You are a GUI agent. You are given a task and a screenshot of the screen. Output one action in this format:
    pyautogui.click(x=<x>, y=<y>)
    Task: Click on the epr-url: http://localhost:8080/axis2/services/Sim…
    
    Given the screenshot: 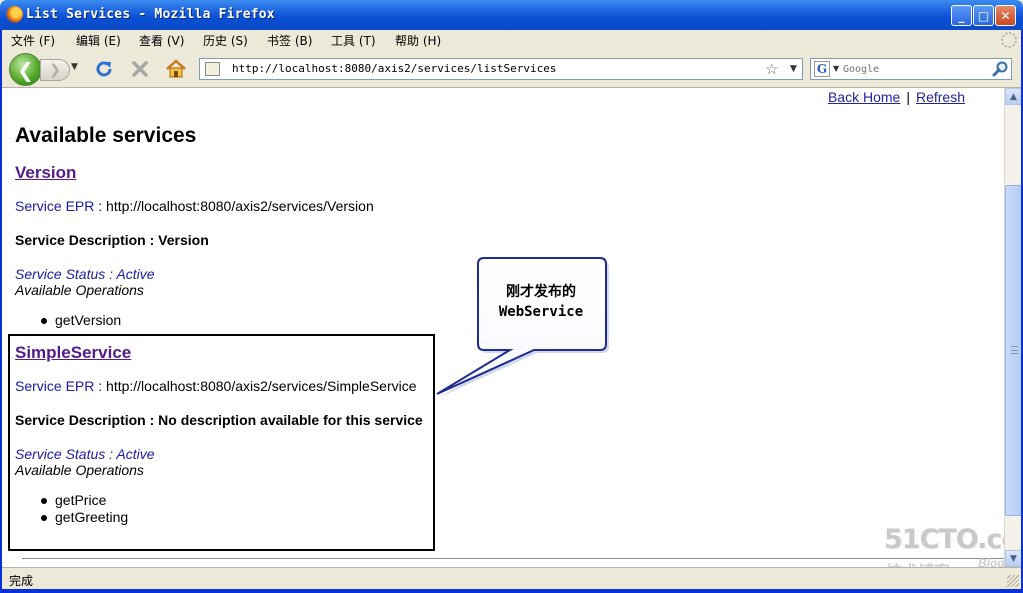 What is the action you would take?
    pyautogui.click(x=261, y=386)
    